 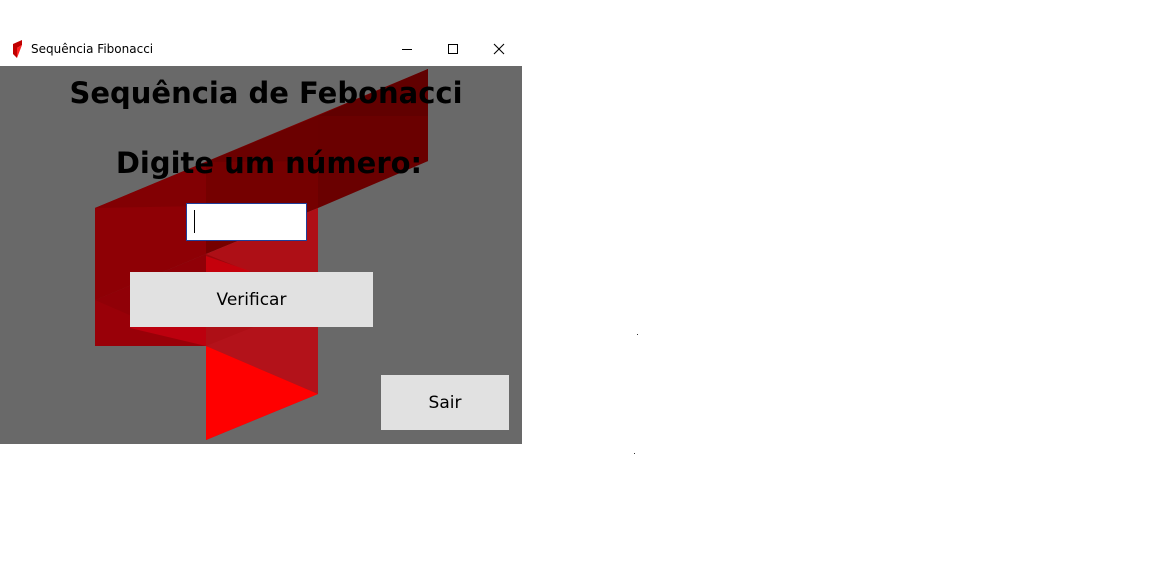 I want to click on close-button, so click(x=499, y=49).